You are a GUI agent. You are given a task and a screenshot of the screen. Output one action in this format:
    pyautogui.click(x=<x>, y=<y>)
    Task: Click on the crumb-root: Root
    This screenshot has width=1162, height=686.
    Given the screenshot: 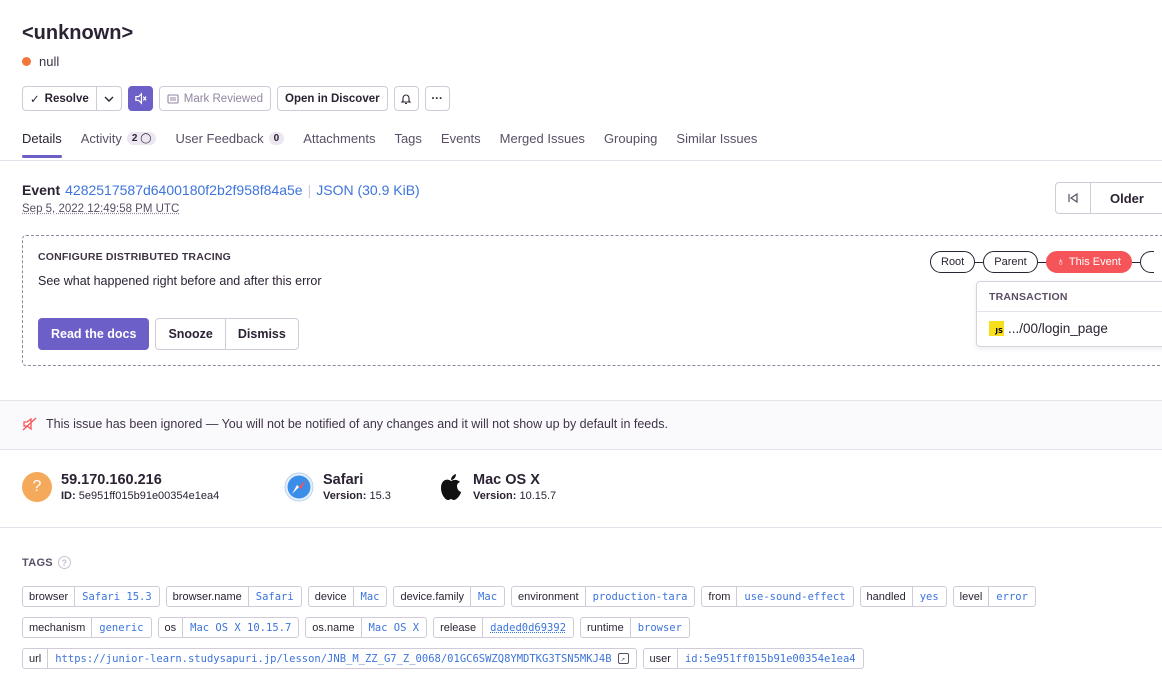 What is the action you would take?
    pyautogui.click(x=953, y=262)
    